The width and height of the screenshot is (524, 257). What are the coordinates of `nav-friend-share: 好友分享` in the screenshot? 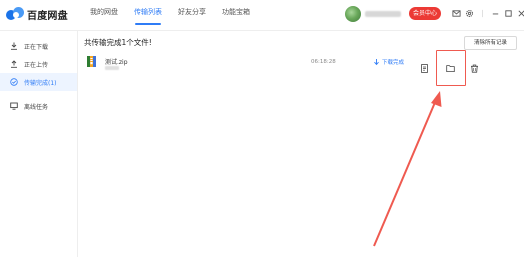 It's located at (192, 14).